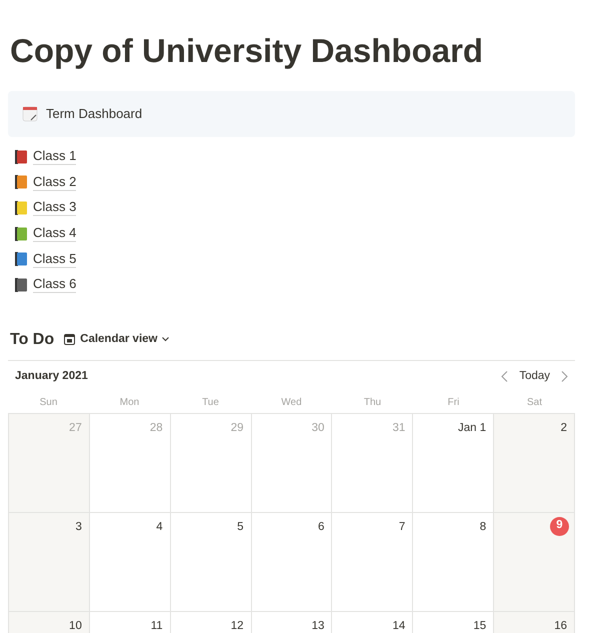  I want to click on chevron-right-icon, so click(564, 376).